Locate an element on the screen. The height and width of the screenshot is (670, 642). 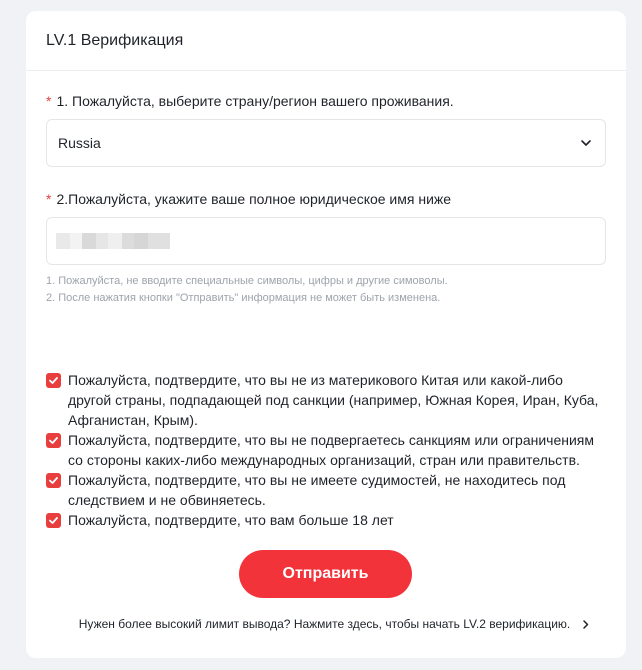
chevron-right-icon is located at coordinates (586, 624).